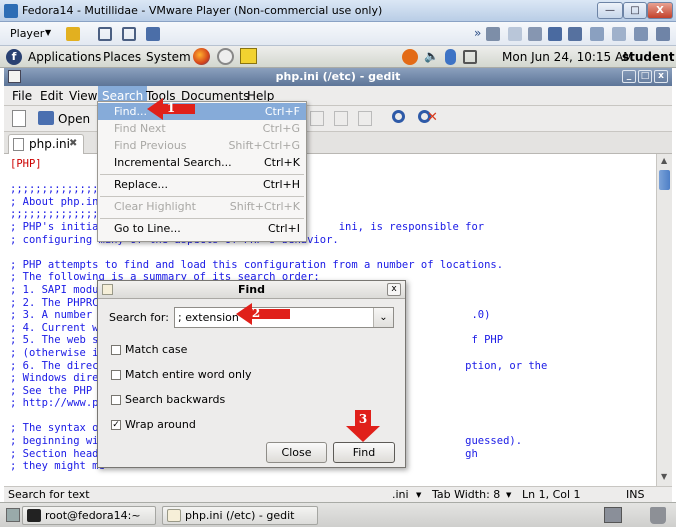  Describe the element at coordinates (664, 160) in the screenshot. I see `scroll-up-icon: ▲` at that location.